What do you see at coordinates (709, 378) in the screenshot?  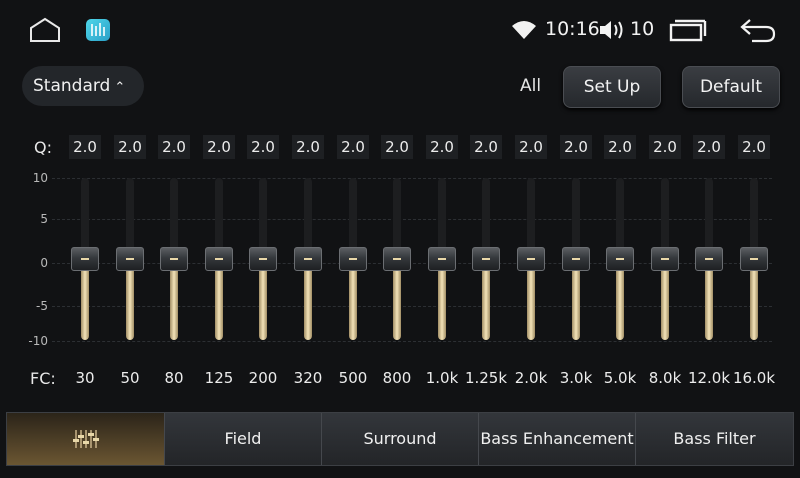 I see `frequency-label: 12.0k` at bounding box center [709, 378].